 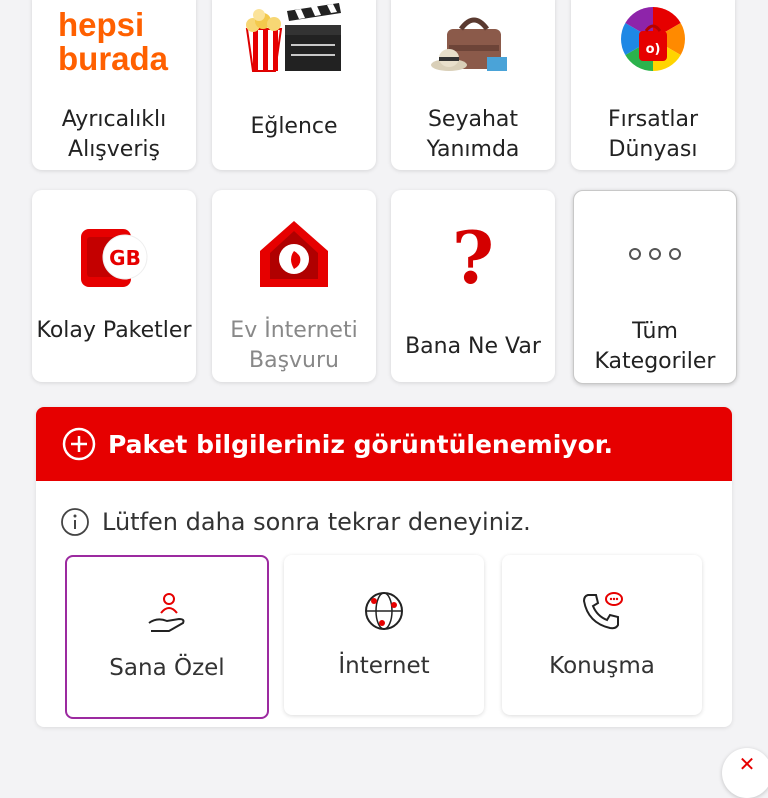 What do you see at coordinates (167, 668) in the screenshot?
I see `button-label: Sana Özel` at bounding box center [167, 668].